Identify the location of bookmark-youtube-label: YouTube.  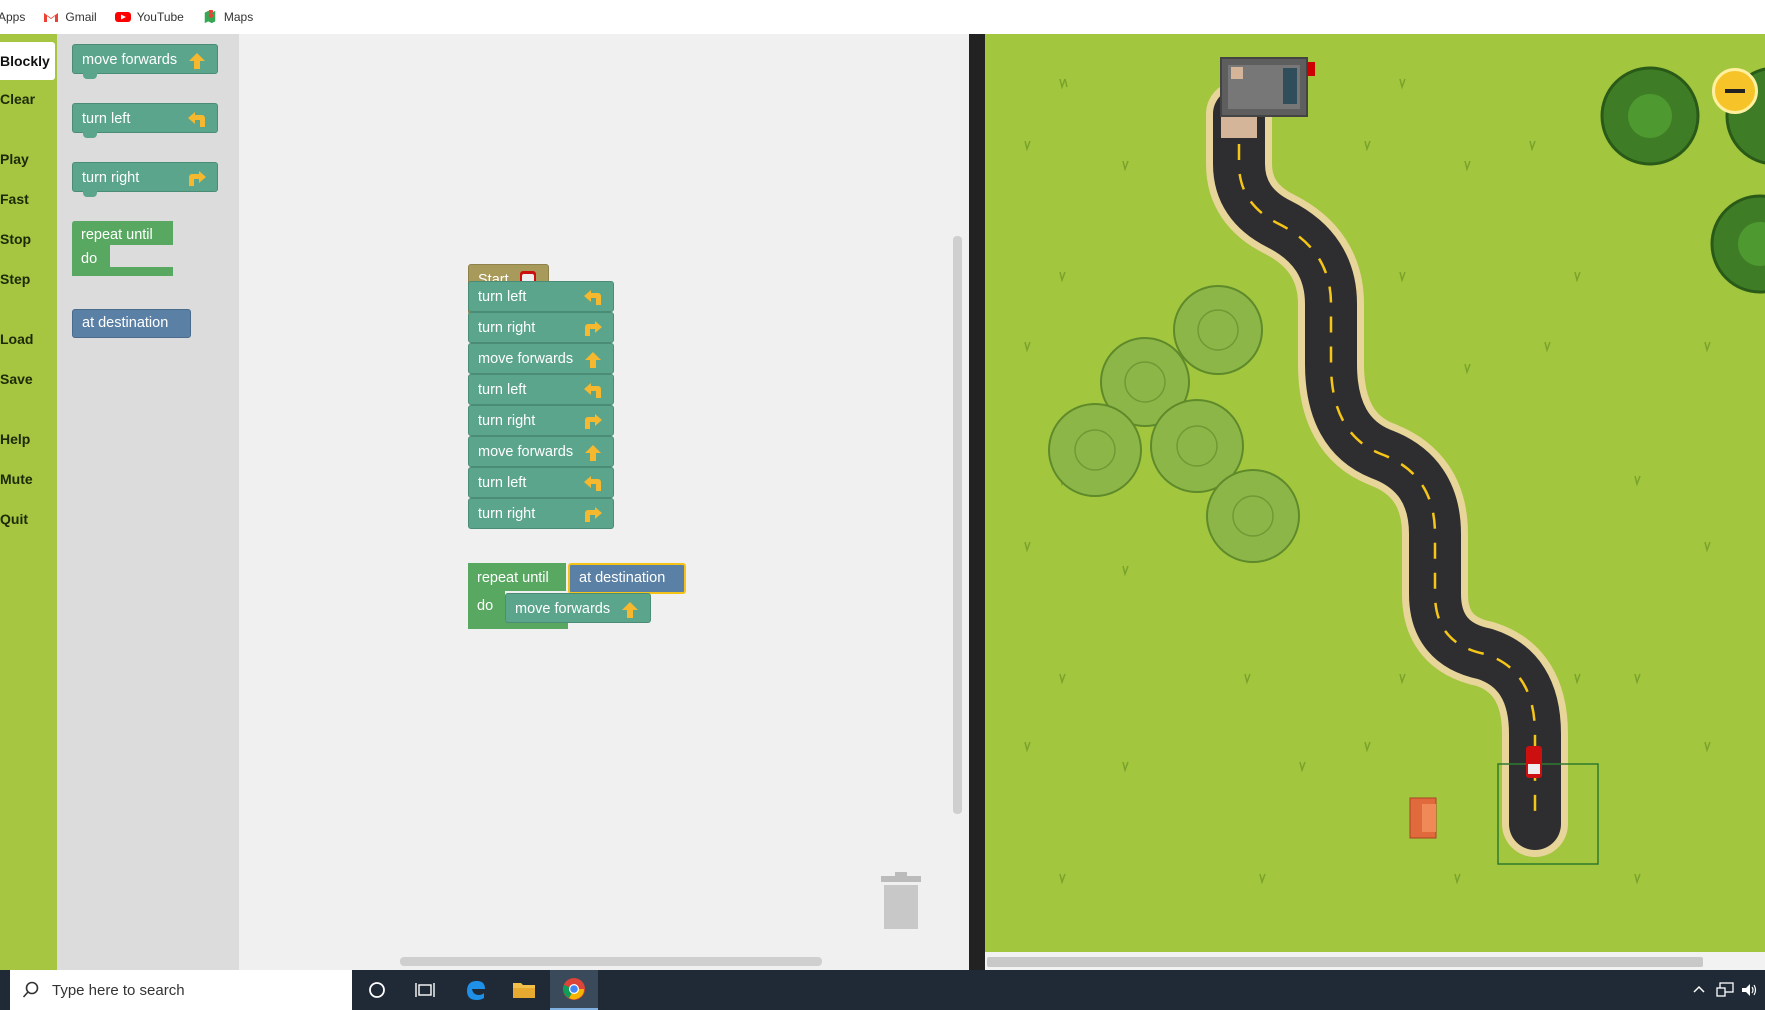
(160, 17).